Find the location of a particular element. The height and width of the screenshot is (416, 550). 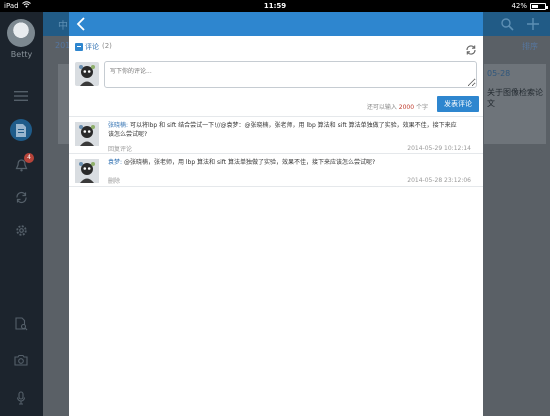

status-time: 11:59 is located at coordinates (275, 6).